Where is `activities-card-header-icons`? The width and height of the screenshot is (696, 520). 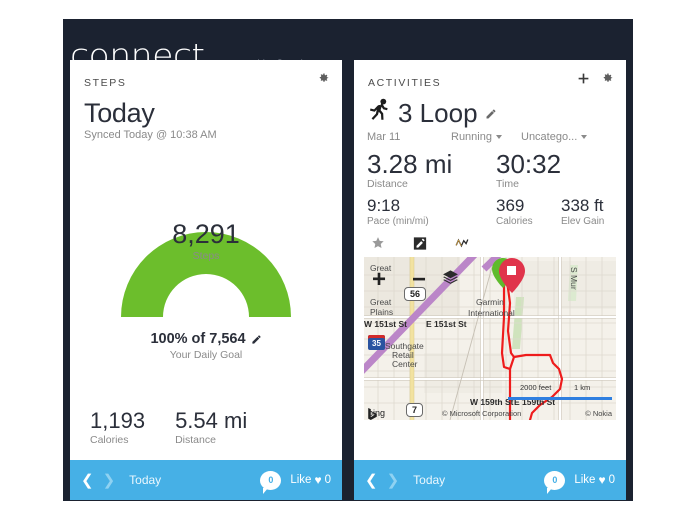
activities-card-header-icons is located at coordinates (595, 78).